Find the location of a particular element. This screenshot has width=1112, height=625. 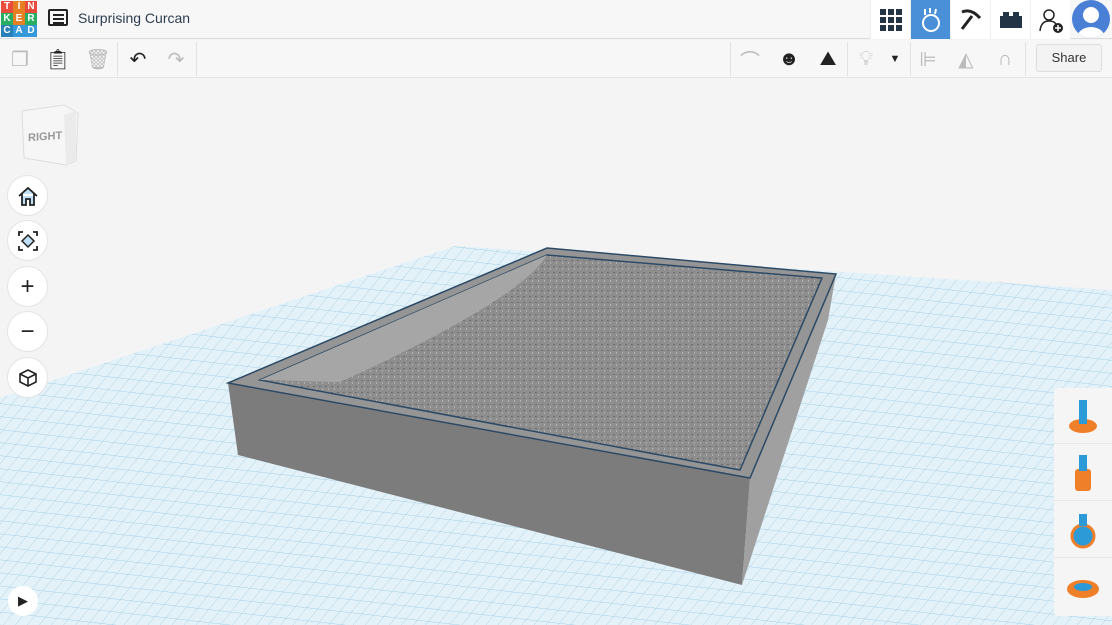

add-user-icon is located at coordinates (1050, 20).